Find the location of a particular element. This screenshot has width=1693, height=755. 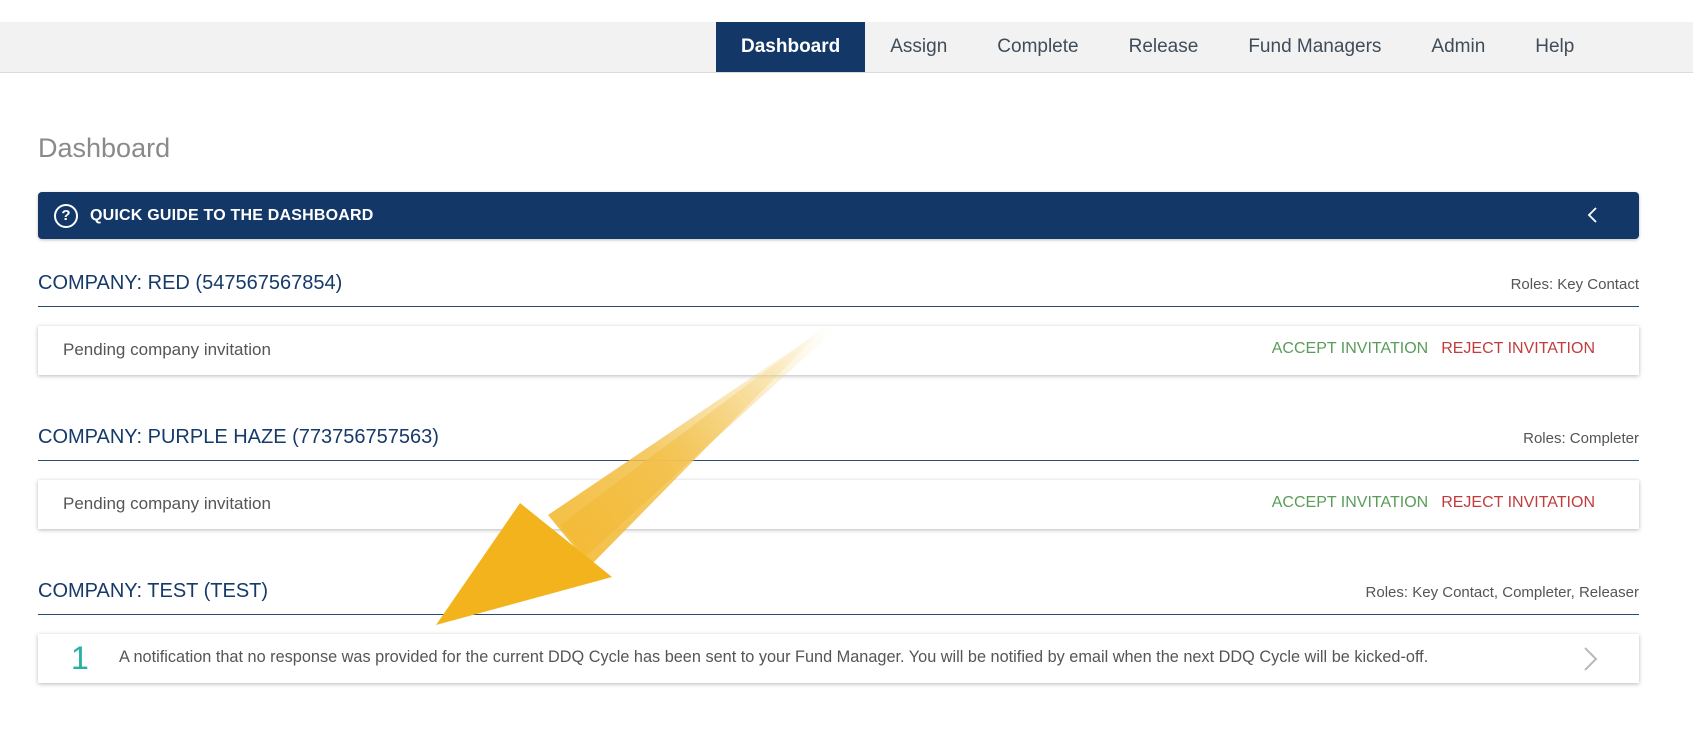

page-title: Dashboard is located at coordinates (104, 148).